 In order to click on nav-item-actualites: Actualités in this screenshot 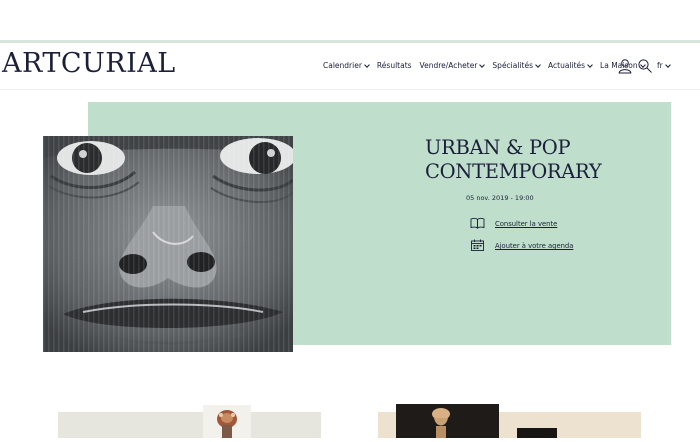, I will do `click(570, 65)`.